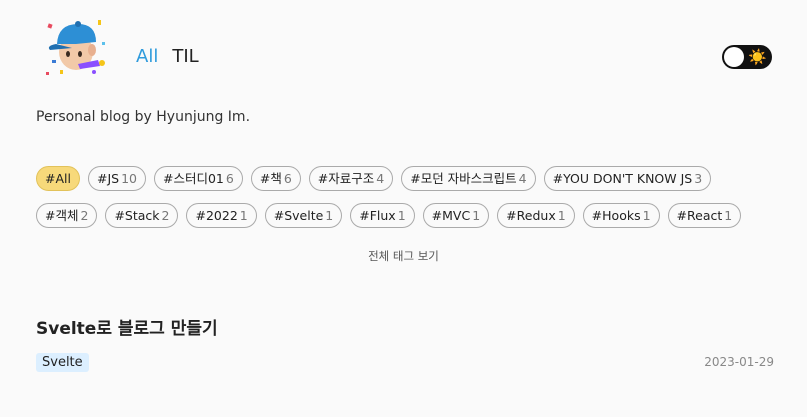 Image resolution: width=807 pixels, height=417 pixels. I want to click on tag-count: 10, so click(129, 178).